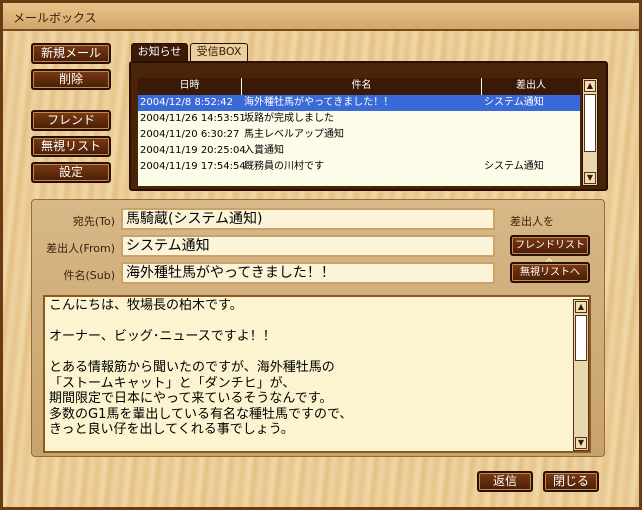 Image resolution: width=642 pixels, height=510 pixels. What do you see at coordinates (264, 150) in the screenshot?
I see `list-item-subject: 入賞通知` at bounding box center [264, 150].